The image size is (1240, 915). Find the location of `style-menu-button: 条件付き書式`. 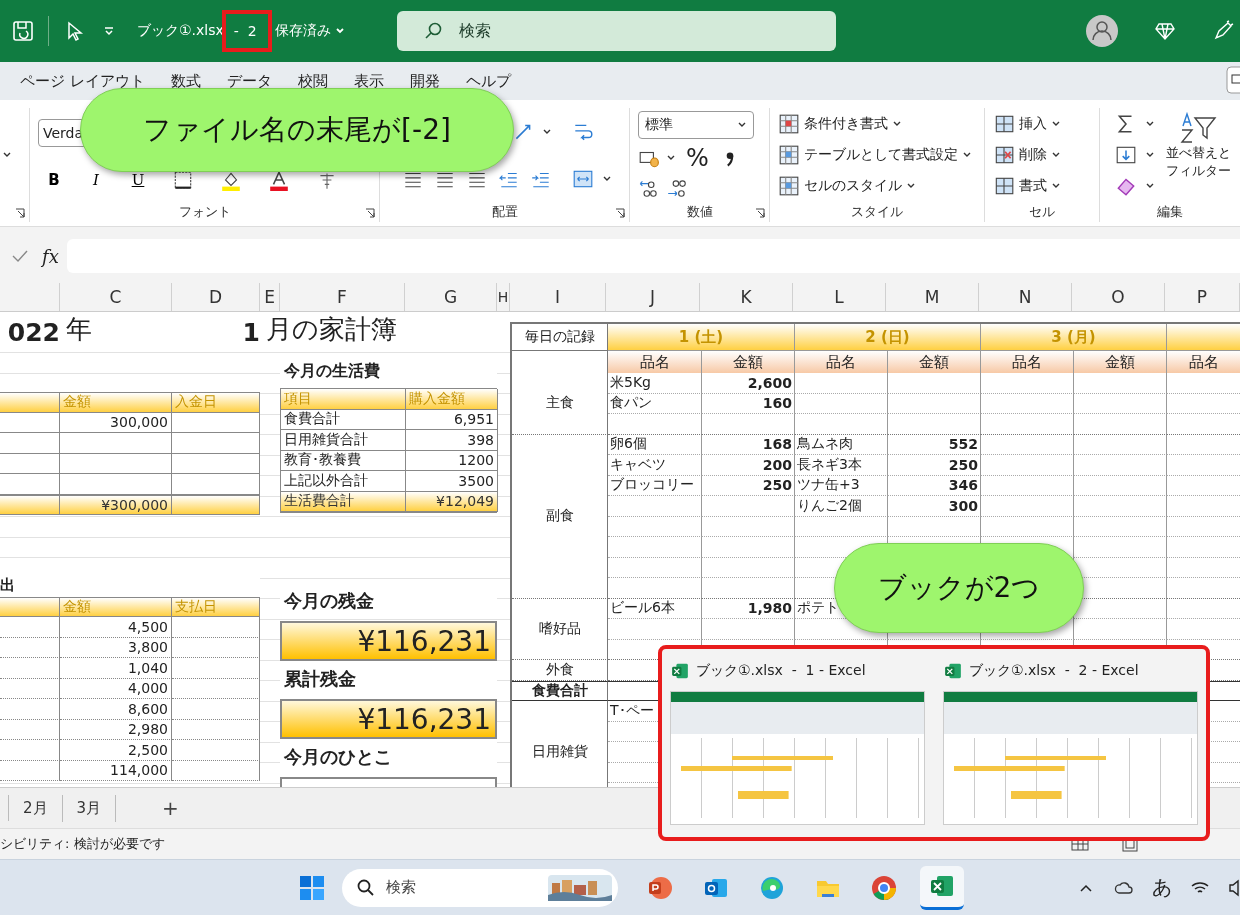

style-menu-button: 条件付き書式 is located at coordinates (877, 123).